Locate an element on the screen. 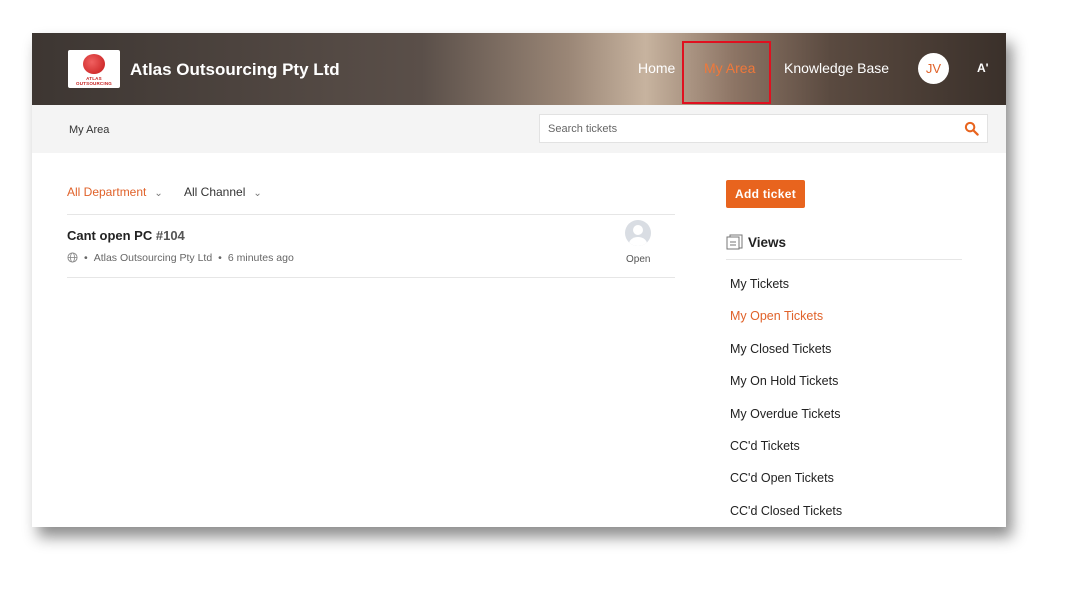  views-icon is located at coordinates (734, 242).